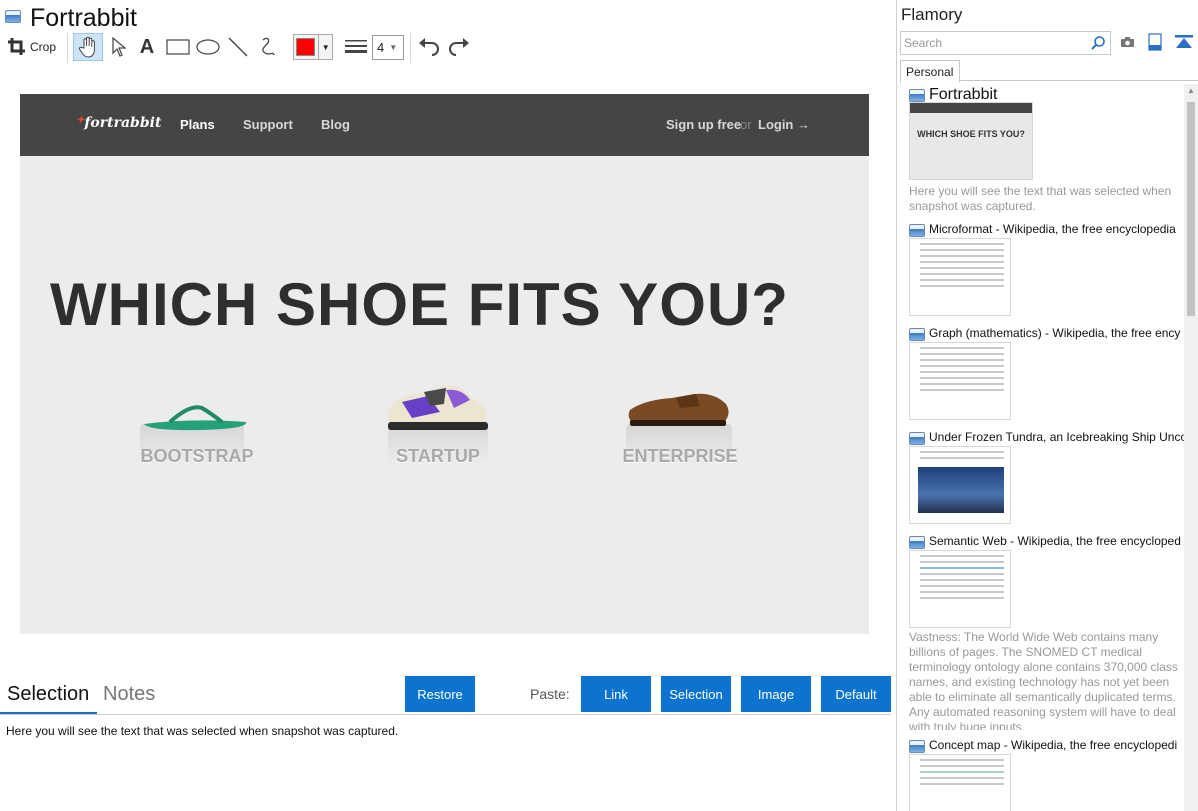 This screenshot has width=1198, height=811. I want to click on line-width-button, so click(356, 47).